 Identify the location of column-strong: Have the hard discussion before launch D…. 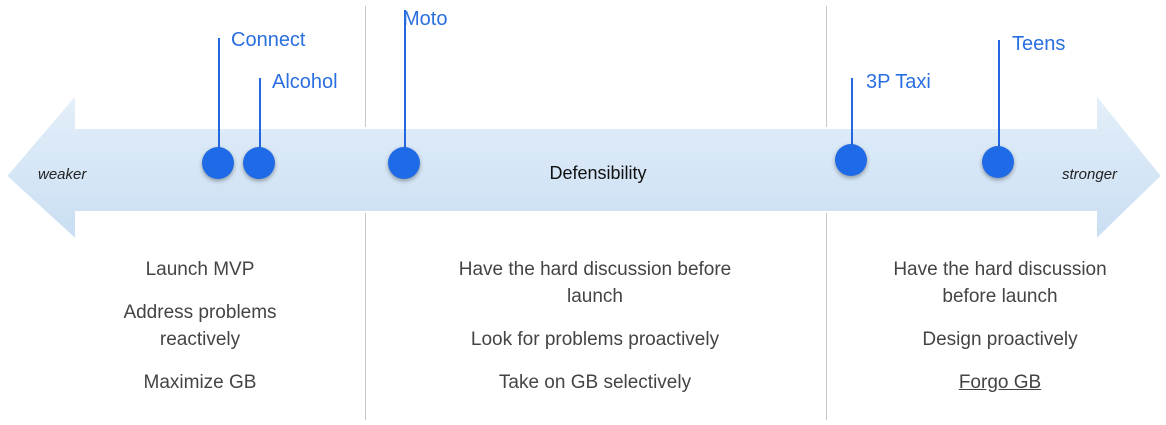
(1000, 334).